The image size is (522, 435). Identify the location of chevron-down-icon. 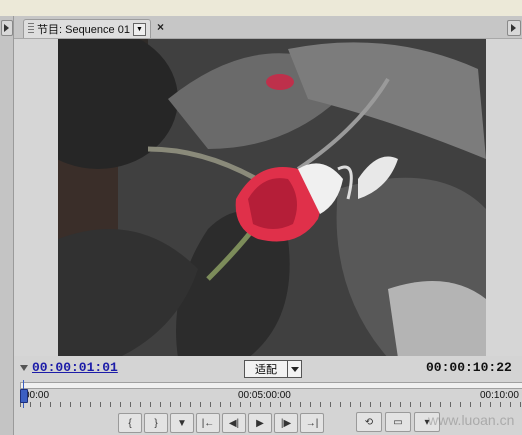
(294, 369).